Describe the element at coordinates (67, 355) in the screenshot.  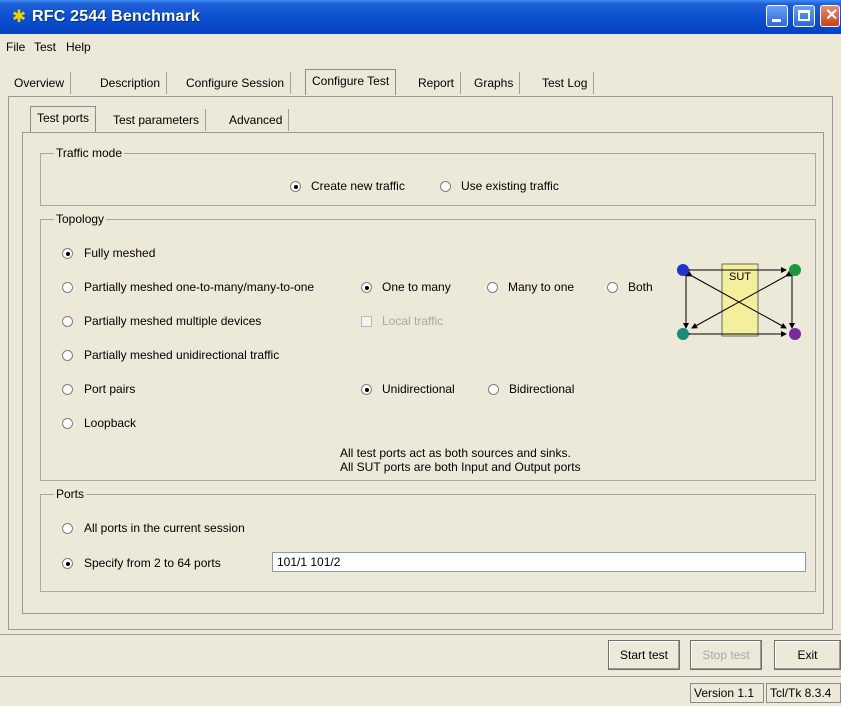
I see `partial-unidirectional-radio` at that location.